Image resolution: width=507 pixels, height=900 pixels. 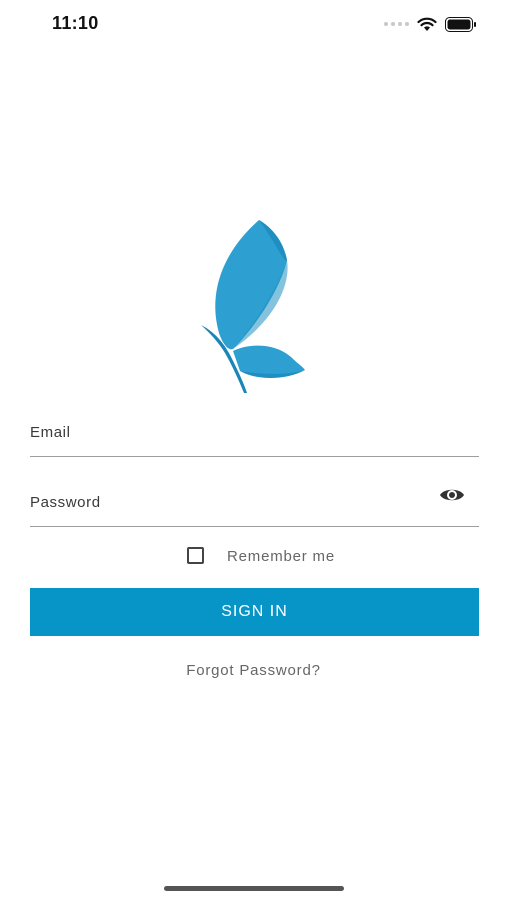 What do you see at coordinates (254, 503) in the screenshot?
I see `password-field: Password` at bounding box center [254, 503].